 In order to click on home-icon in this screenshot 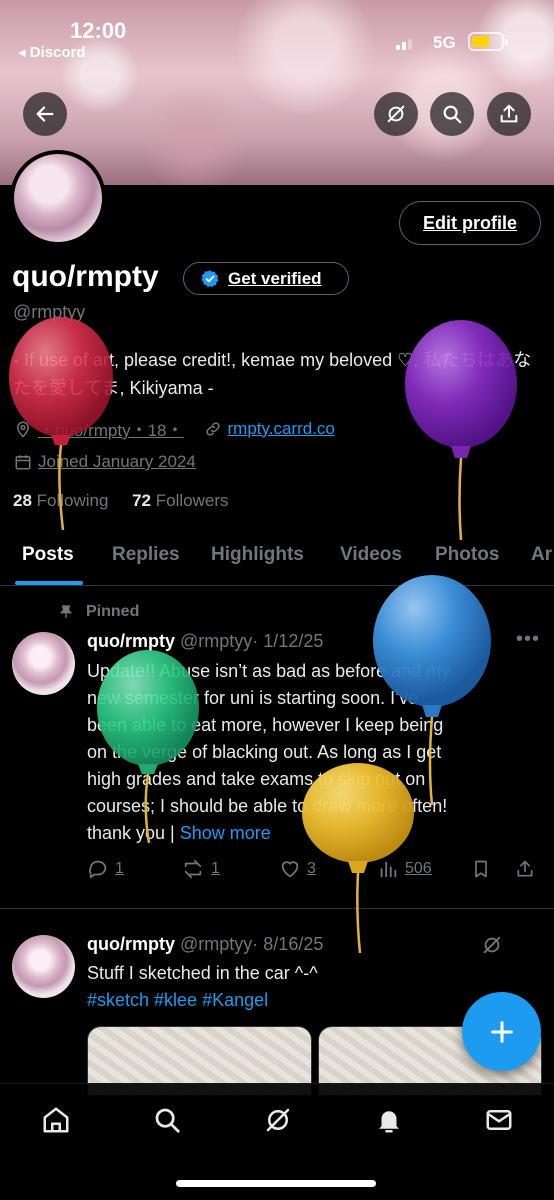, I will do `click(56, 1120)`.